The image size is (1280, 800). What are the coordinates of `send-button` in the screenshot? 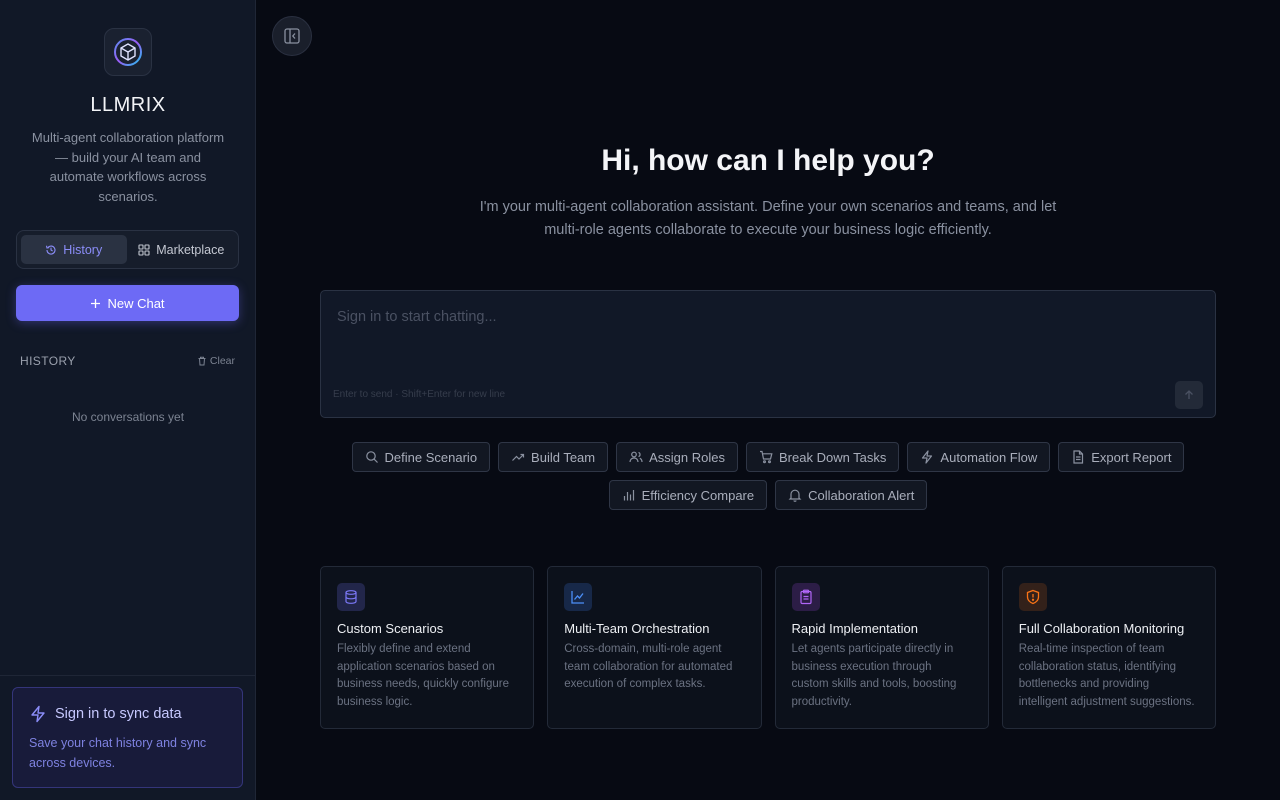 It's located at (1189, 395).